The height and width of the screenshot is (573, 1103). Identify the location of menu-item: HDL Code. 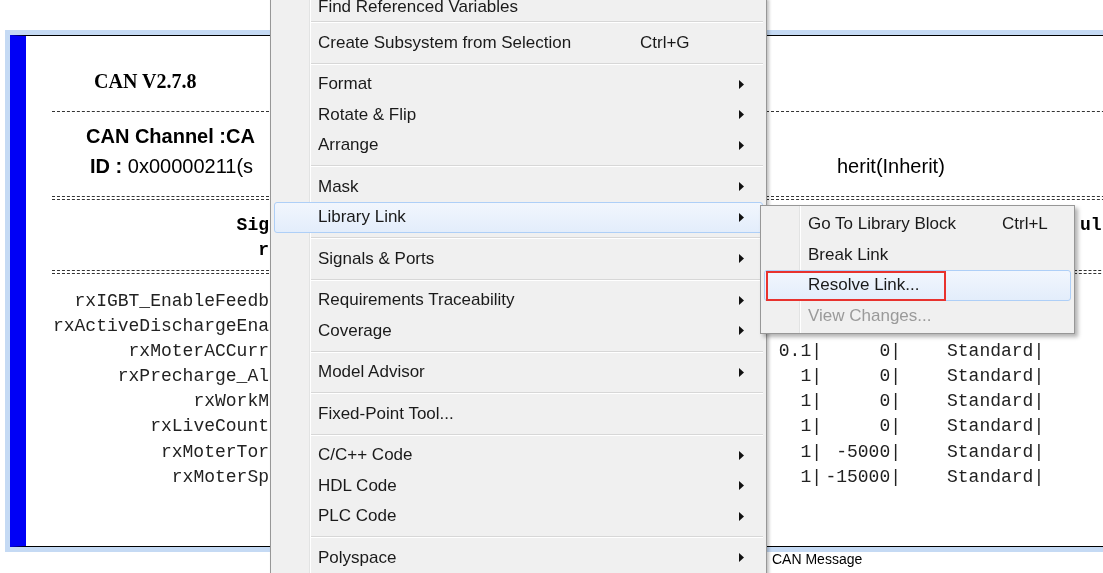
(518, 485).